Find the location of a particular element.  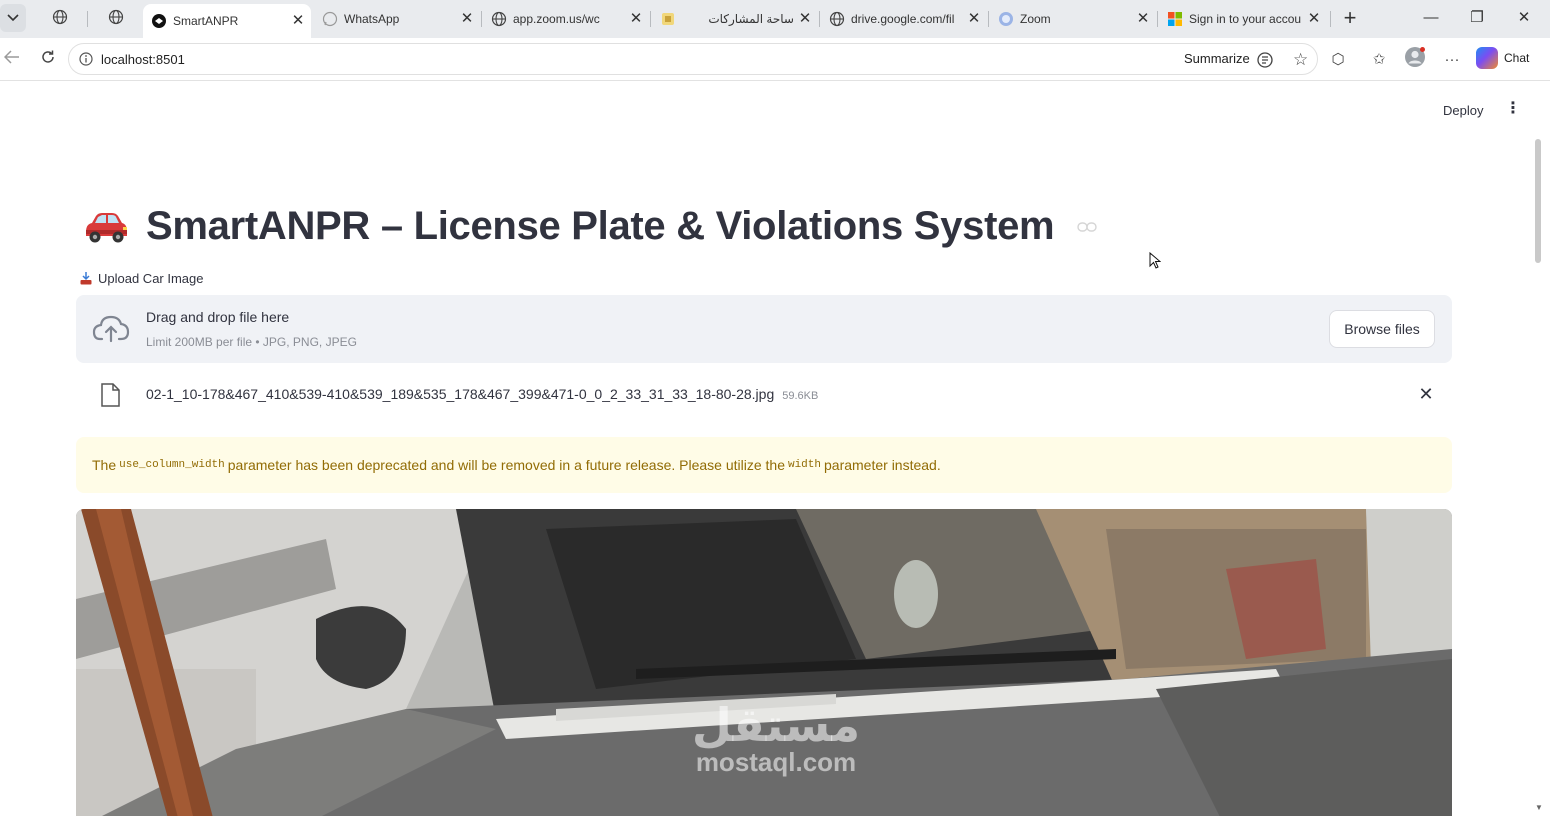

pinned-tab-globe is located at coordinates (60, 19).